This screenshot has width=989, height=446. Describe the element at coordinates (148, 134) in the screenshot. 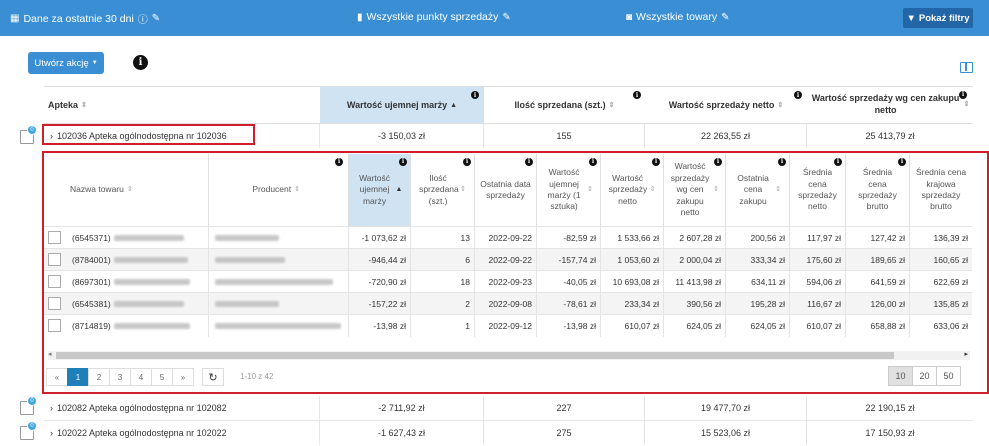

I see `highlight-box` at that location.